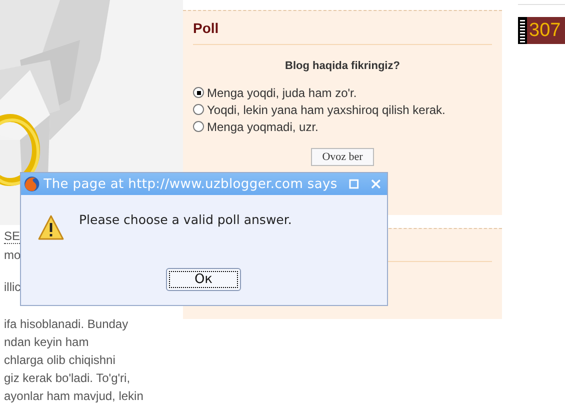 The image size is (565, 406). Describe the element at coordinates (262, 127) in the screenshot. I see `option-label: Menga yoqmadi, uzr.` at that location.